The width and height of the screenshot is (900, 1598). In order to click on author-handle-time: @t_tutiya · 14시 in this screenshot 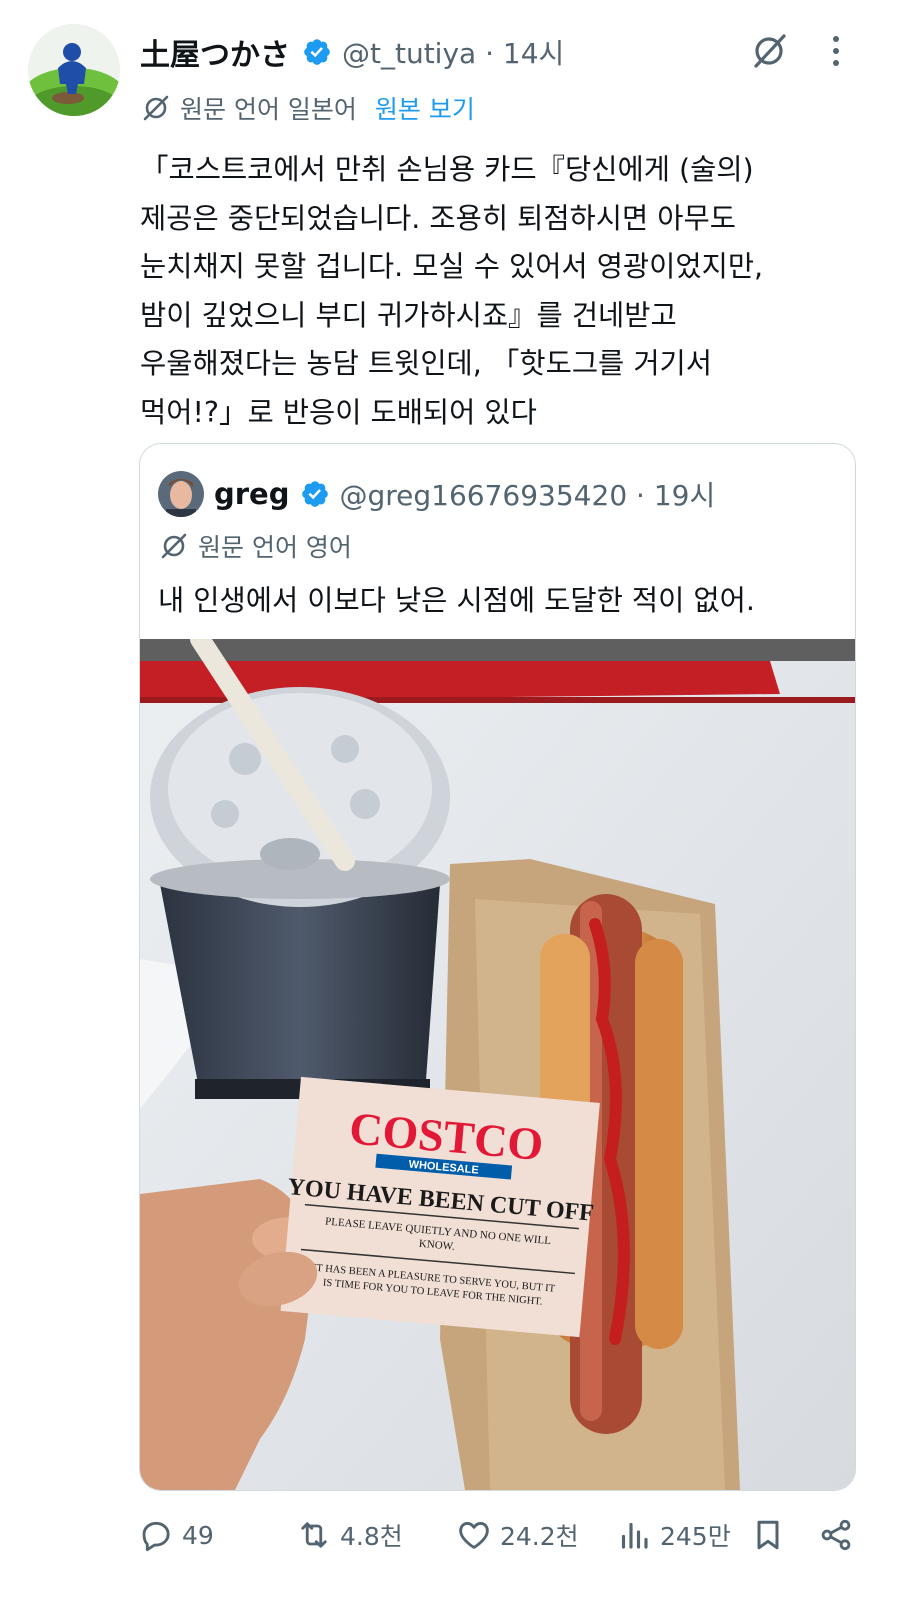, I will do `click(453, 52)`.